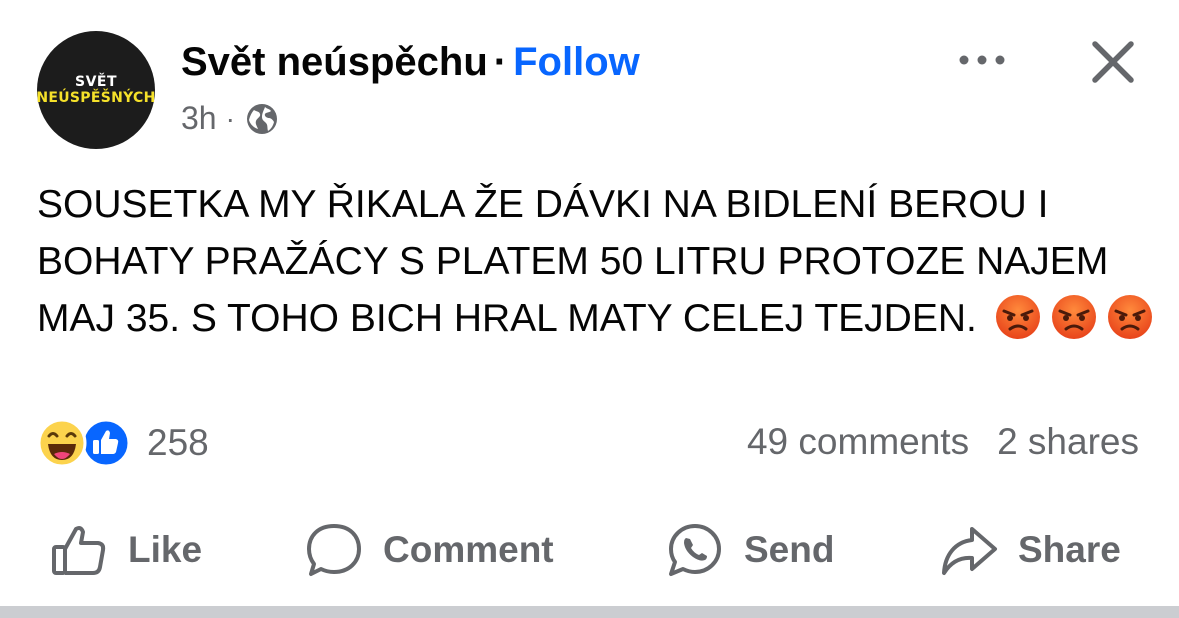 The image size is (1179, 618). I want to click on haha-icon, so click(62, 443).